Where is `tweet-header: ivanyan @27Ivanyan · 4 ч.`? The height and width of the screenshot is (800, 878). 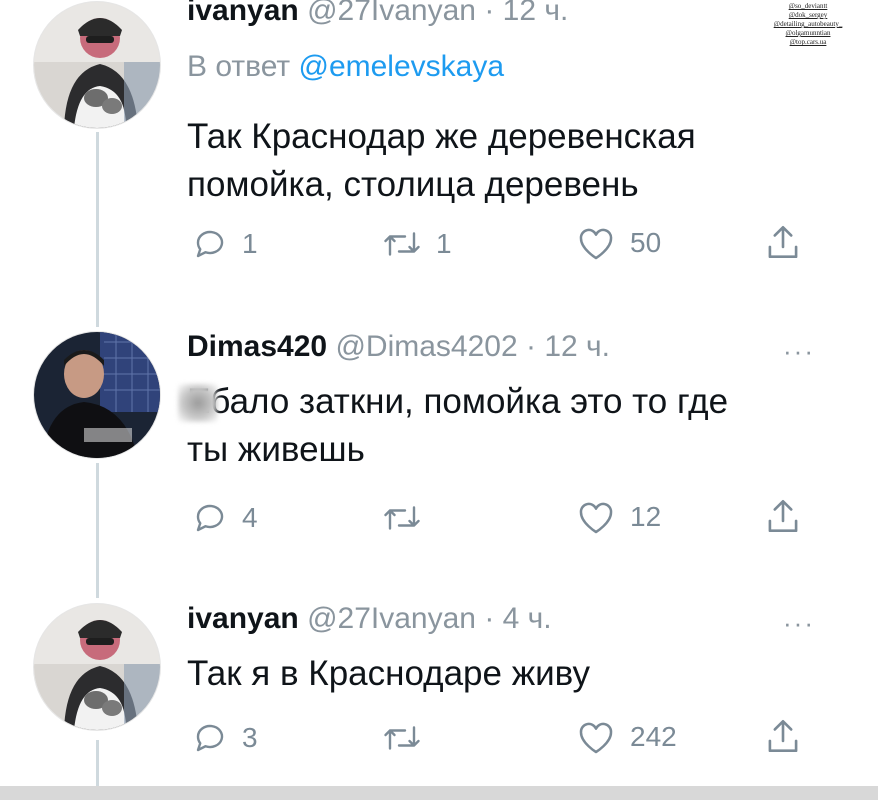
tweet-header: ivanyan @27Ivanyan · 4 ч. is located at coordinates (369, 619).